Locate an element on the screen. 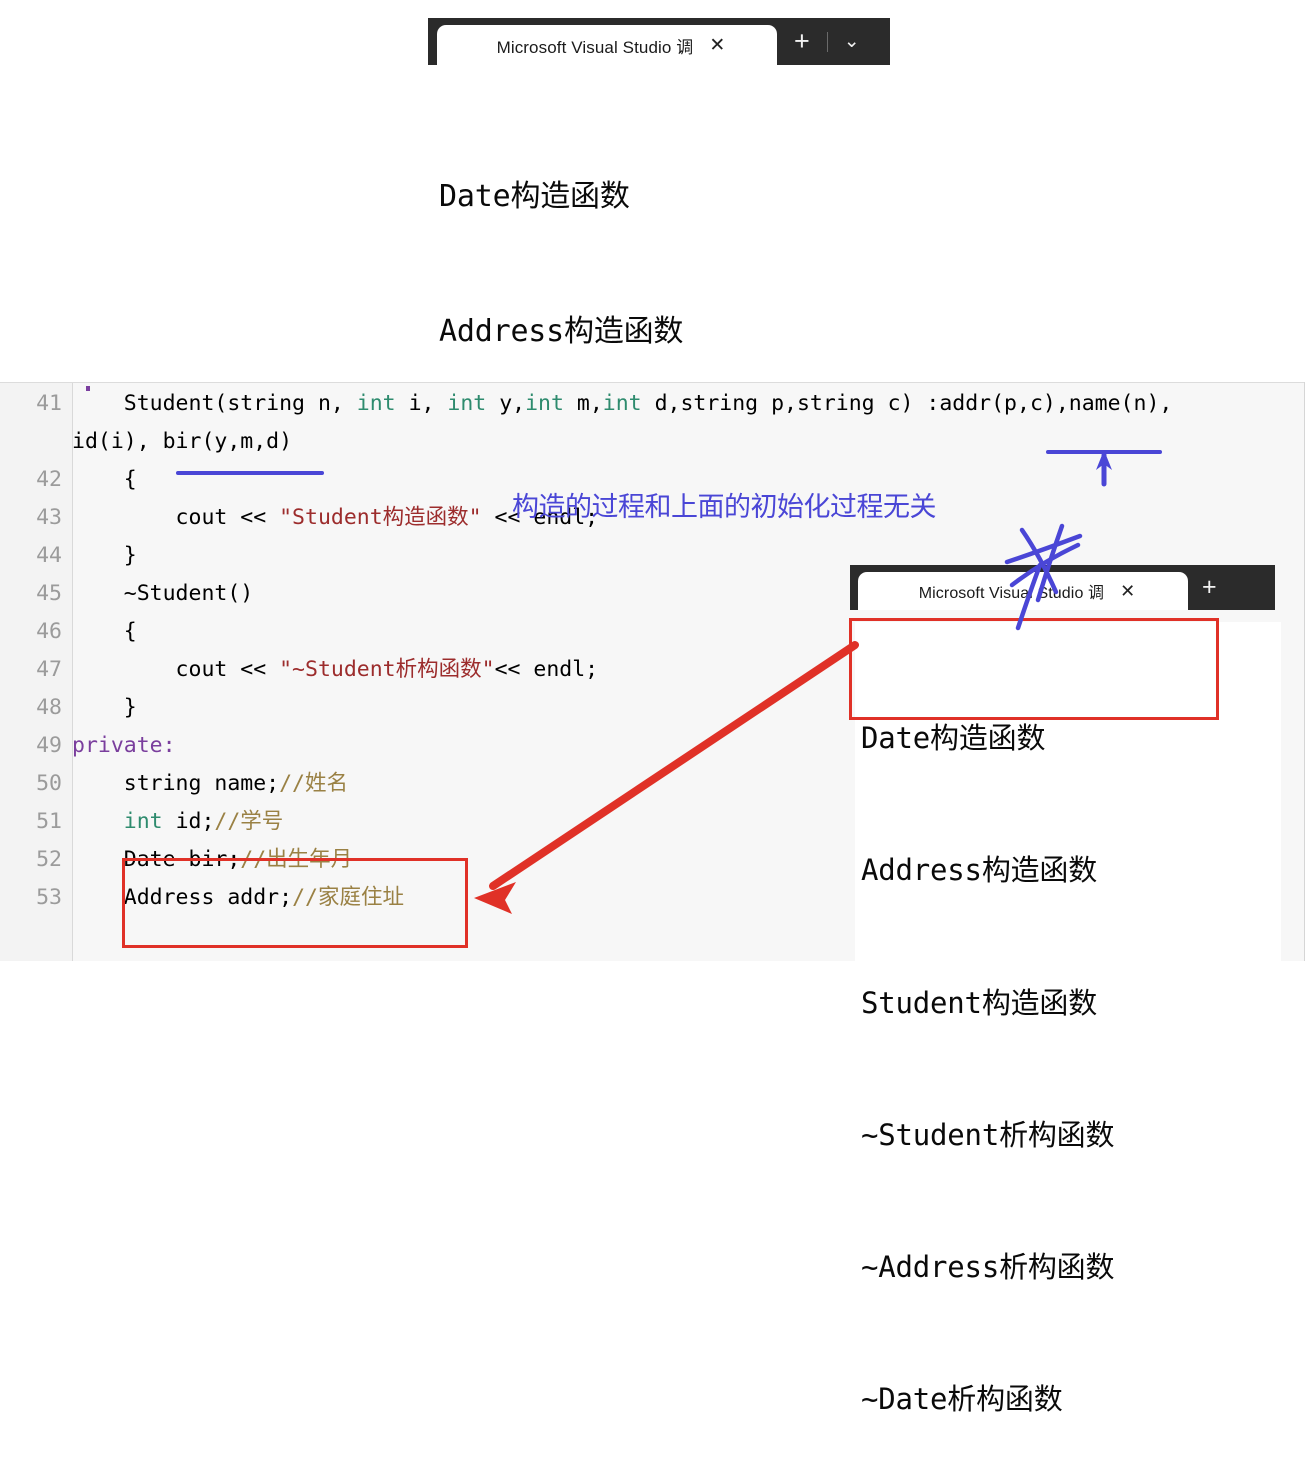 The image size is (1305, 1465). code-line: private: is located at coordinates (124, 746).